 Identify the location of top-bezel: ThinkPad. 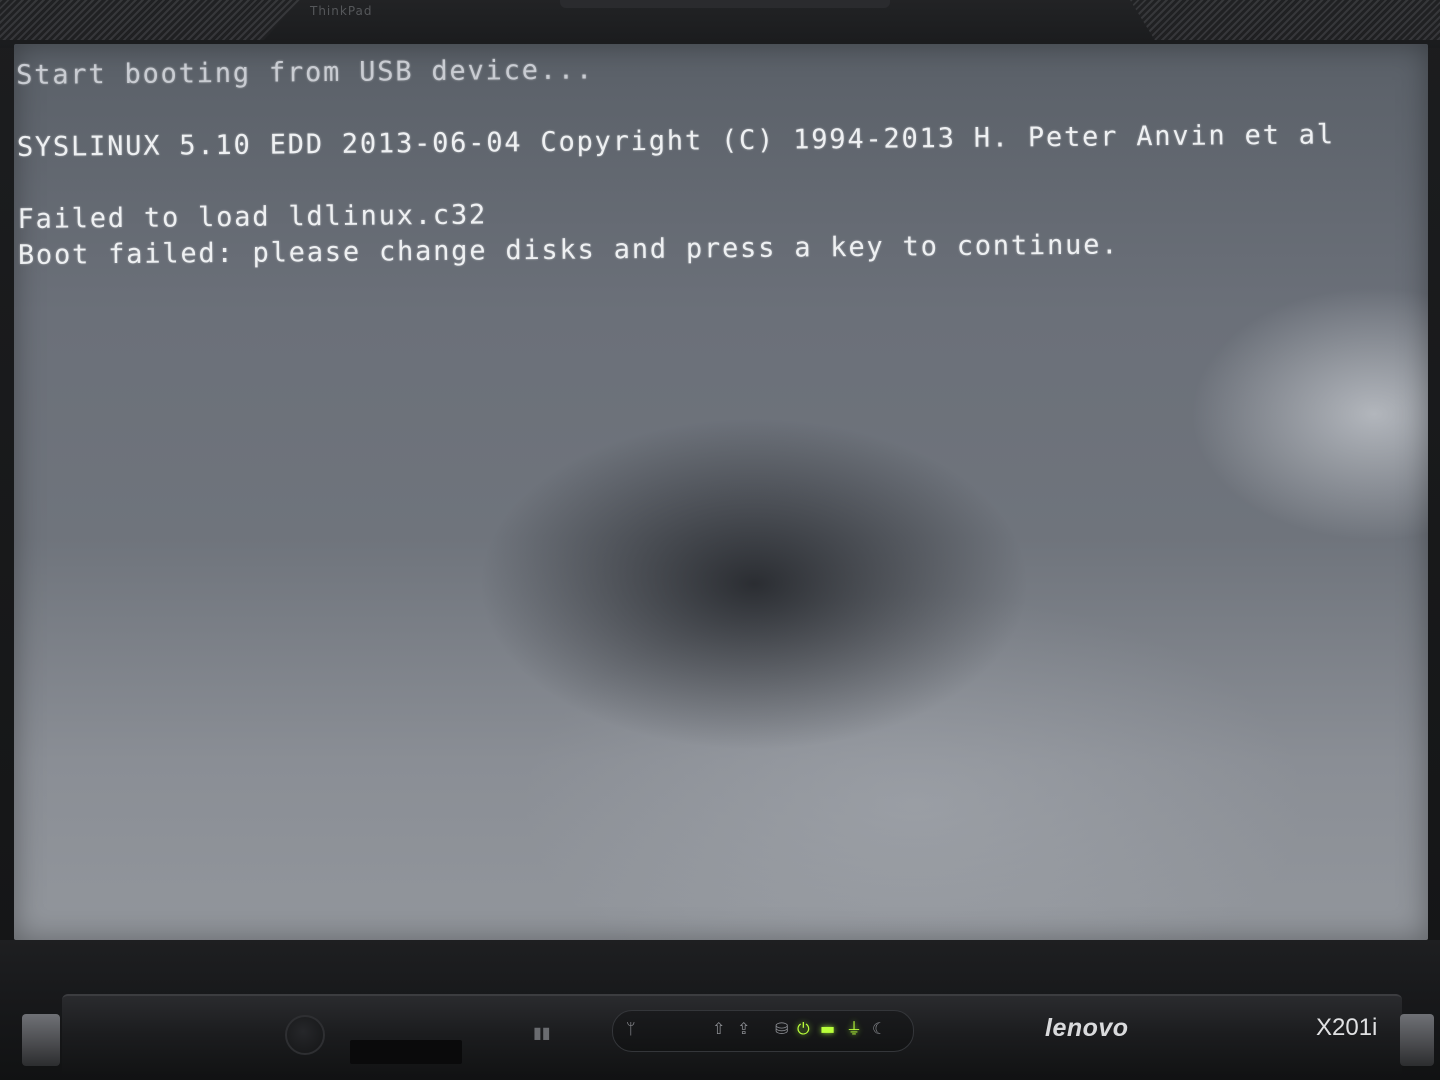
(720, 24).